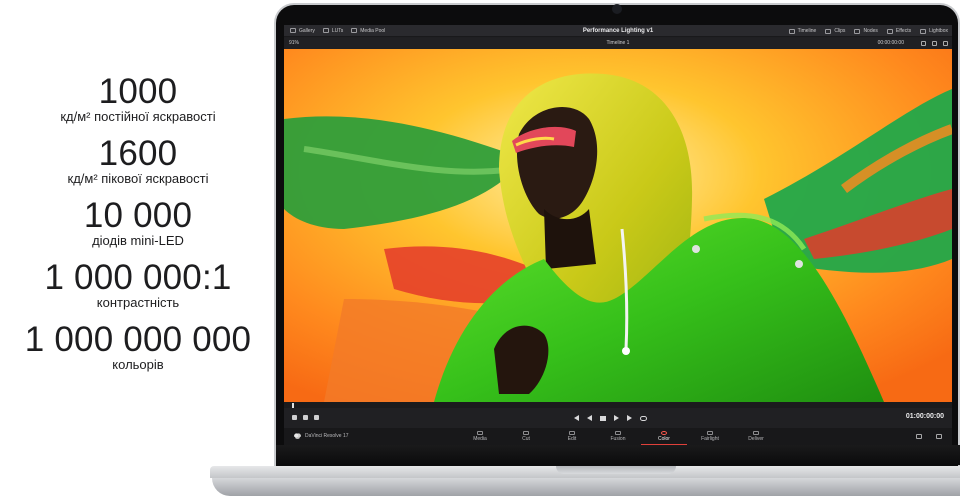 The image size is (960, 500). What do you see at coordinates (138, 178) in the screenshot?
I see `spec-caption: кд/м² пікової яскравості` at bounding box center [138, 178].